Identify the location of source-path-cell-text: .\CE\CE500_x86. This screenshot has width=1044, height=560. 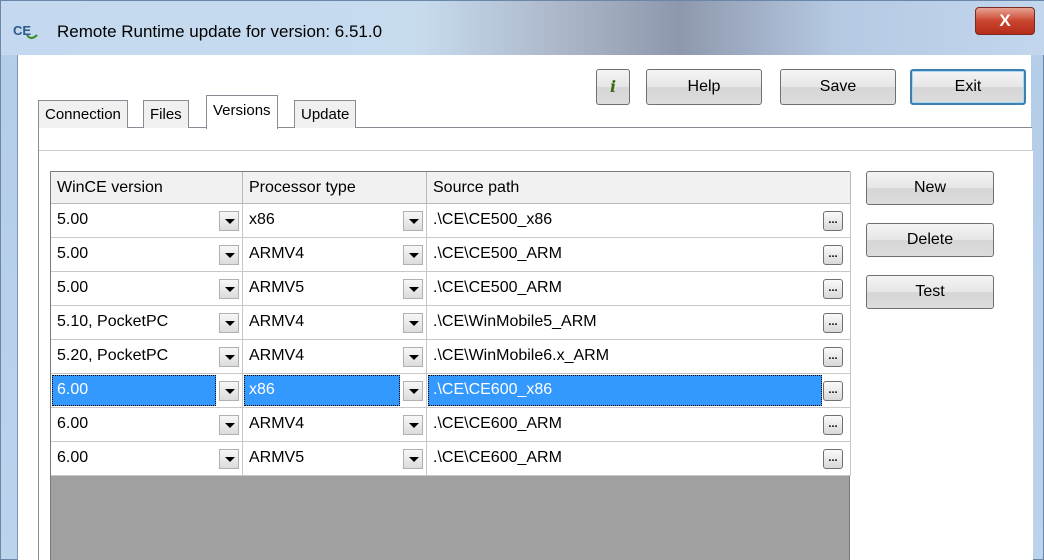
(493, 219).